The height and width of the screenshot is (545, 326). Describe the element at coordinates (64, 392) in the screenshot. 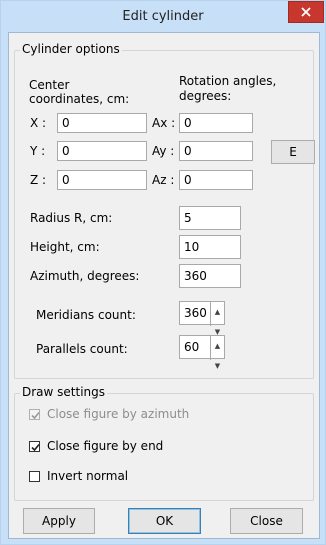

I see `draw-settings-label: Draw settings` at that location.